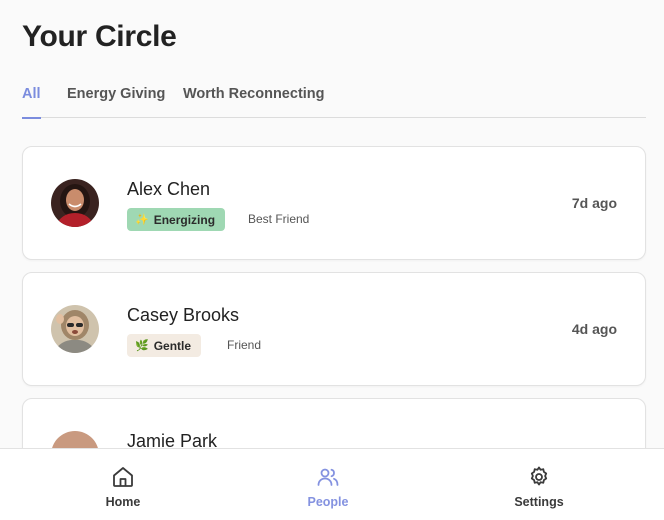  I want to click on nav-label: Home, so click(123, 502).